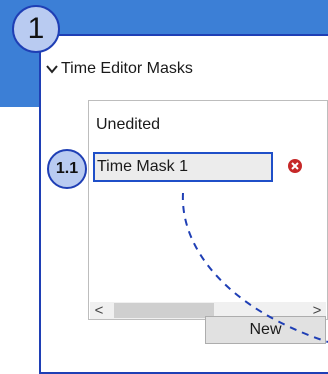 The width and height of the screenshot is (328, 374). I want to click on callout-badge-1-1: 1.1, so click(67, 169).